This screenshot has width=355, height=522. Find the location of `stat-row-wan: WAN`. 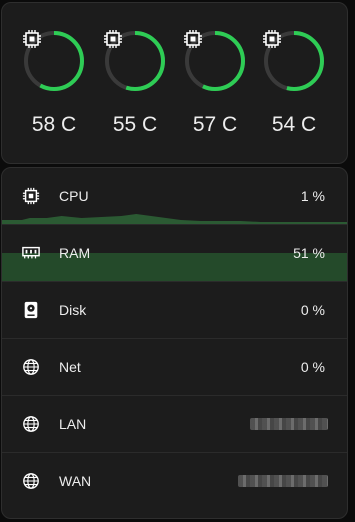

stat-row-wan: WAN is located at coordinates (174, 481).